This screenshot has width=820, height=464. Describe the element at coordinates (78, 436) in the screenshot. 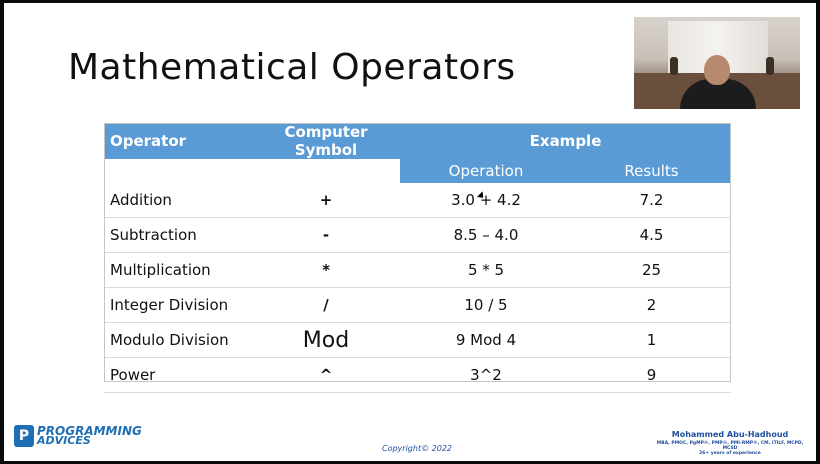

I see `programming-advices-logo: P PROGRAMMING ADVICES` at that location.